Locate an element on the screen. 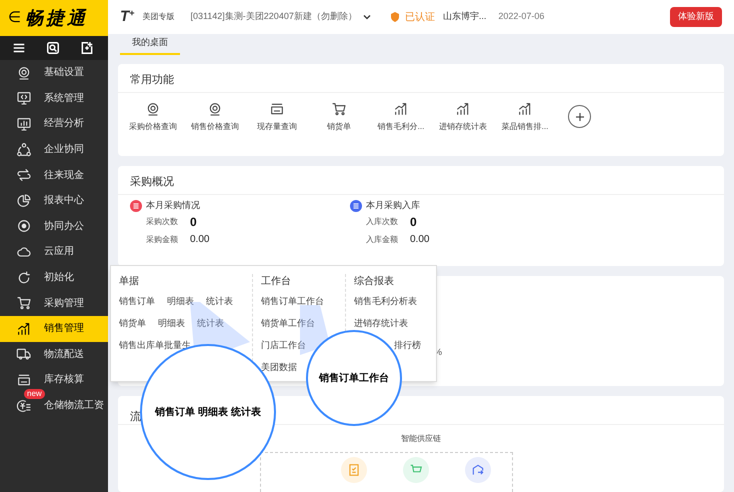 Image resolution: width=734 pixels, height=492 pixels. date-label: 2022-07-06 is located at coordinates (521, 17).